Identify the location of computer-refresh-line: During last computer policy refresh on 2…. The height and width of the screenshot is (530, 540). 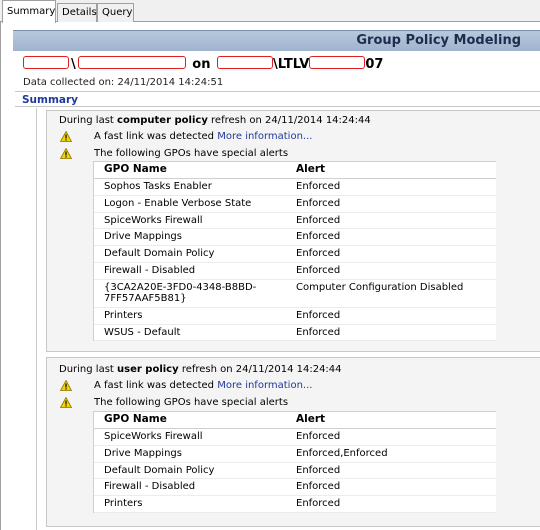
(215, 120).